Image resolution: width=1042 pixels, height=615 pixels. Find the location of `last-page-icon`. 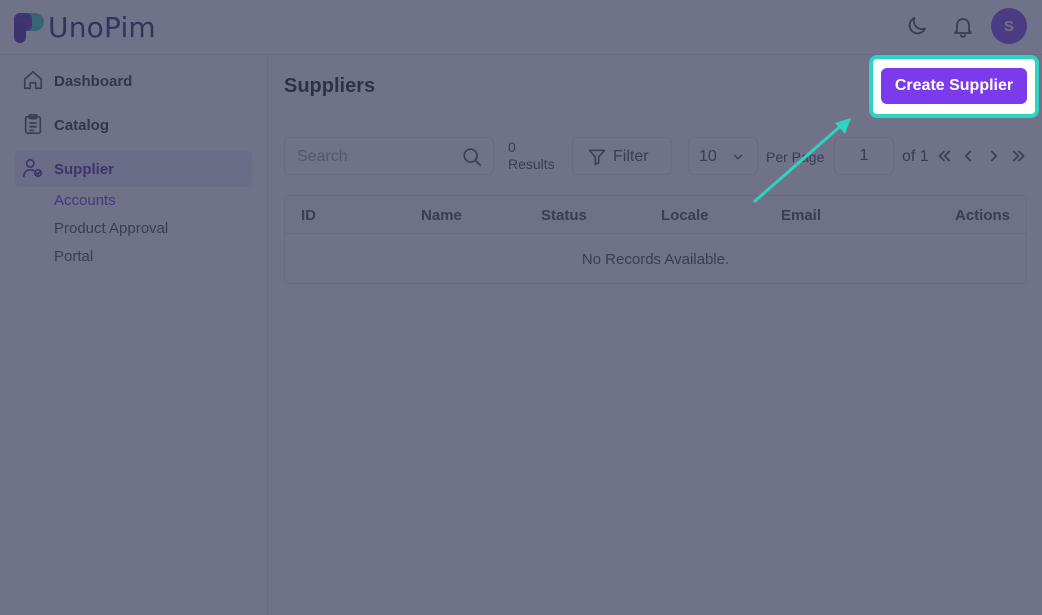

last-page-icon is located at coordinates (1019, 156).